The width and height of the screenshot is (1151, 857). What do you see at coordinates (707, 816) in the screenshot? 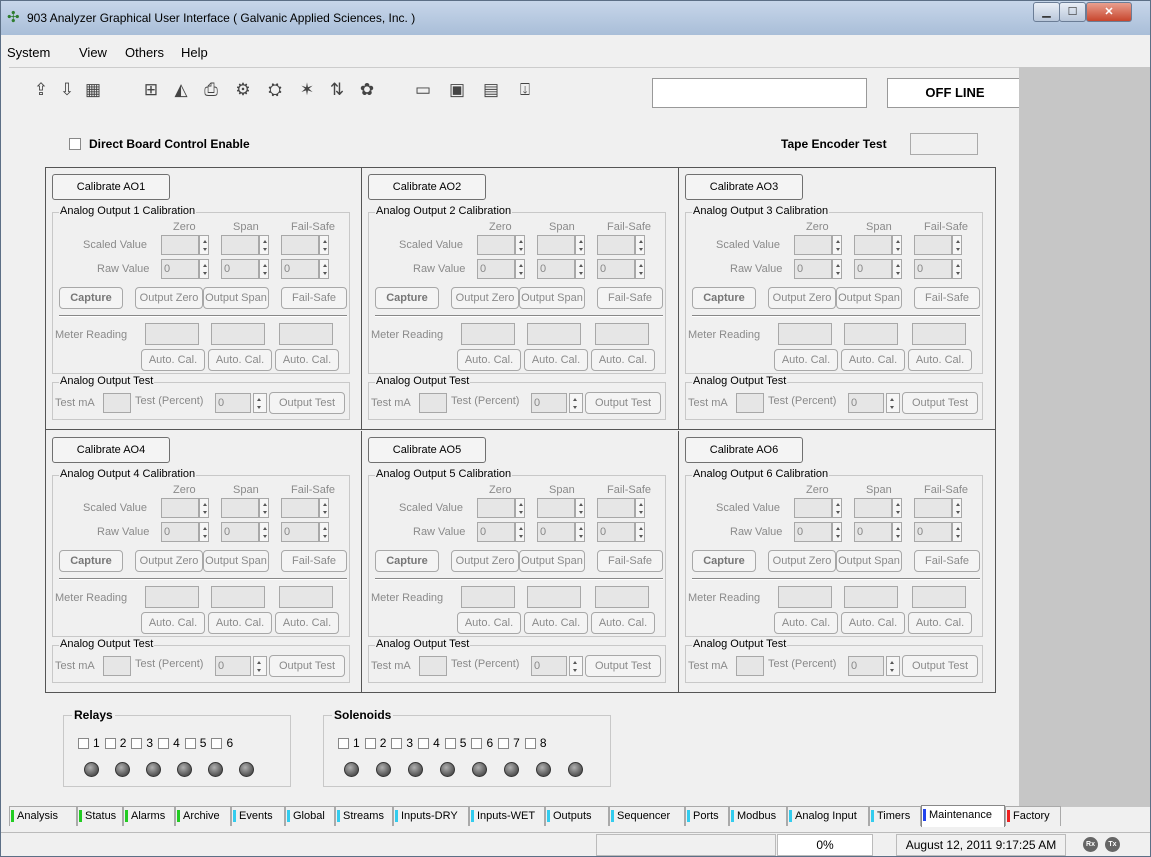
I see `tab-ports: Ports` at bounding box center [707, 816].